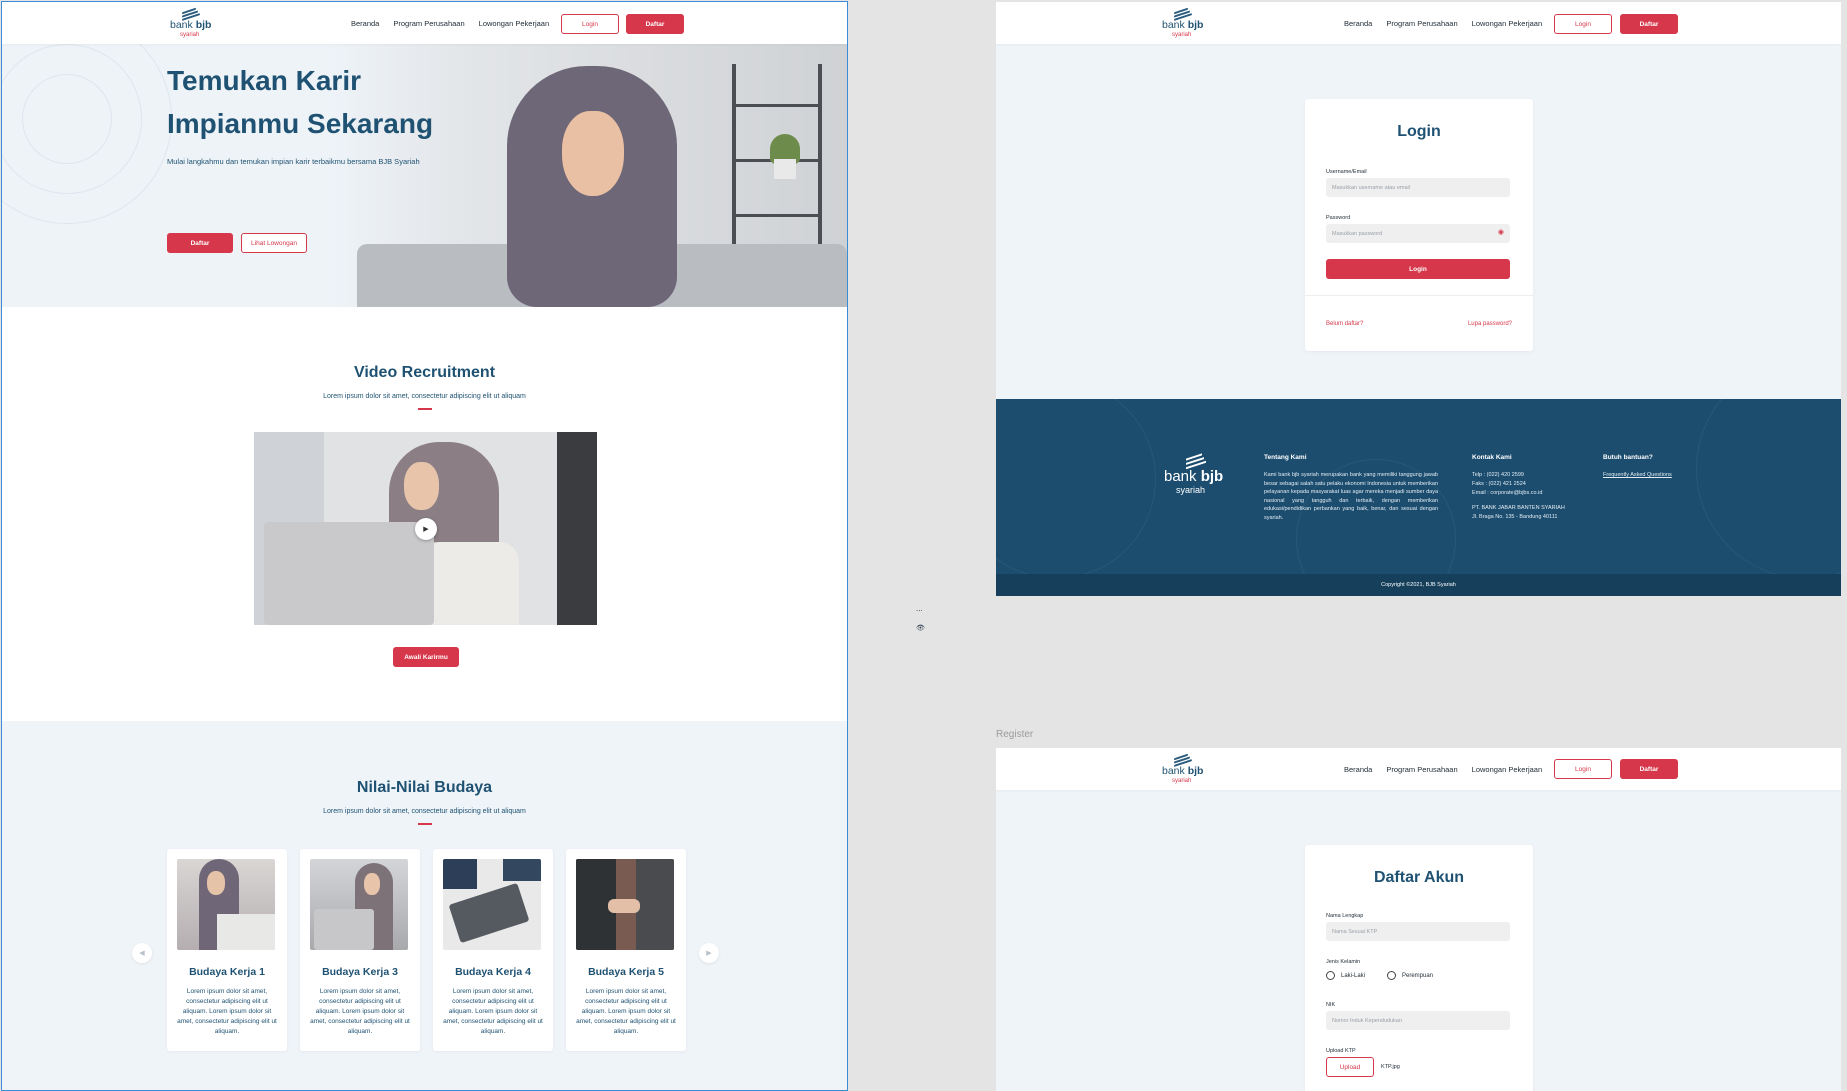 The width and height of the screenshot is (1847, 1091). What do you see at coordinates (1418, 976) in the screenshot?
I see `gender-female-label: Perempuan` at bounding box center [1418, 976].